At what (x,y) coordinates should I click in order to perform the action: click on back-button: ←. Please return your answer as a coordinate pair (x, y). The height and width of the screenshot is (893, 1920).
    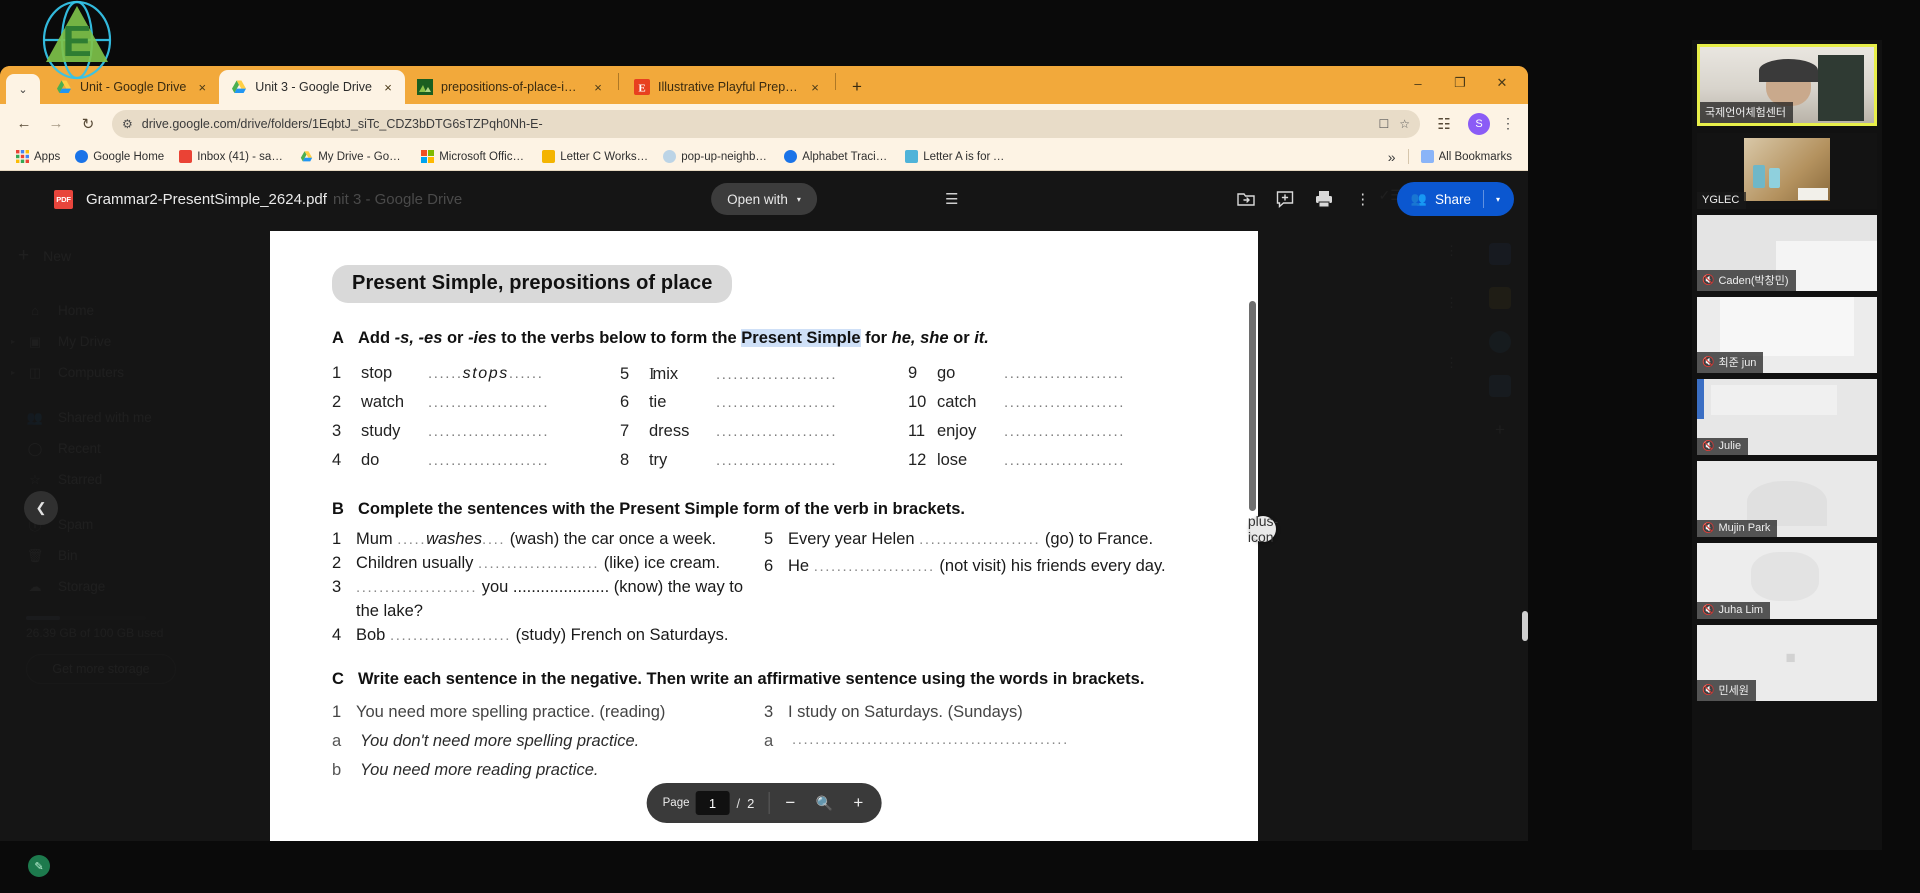
    Looking at the image, I should click on (24, 124).